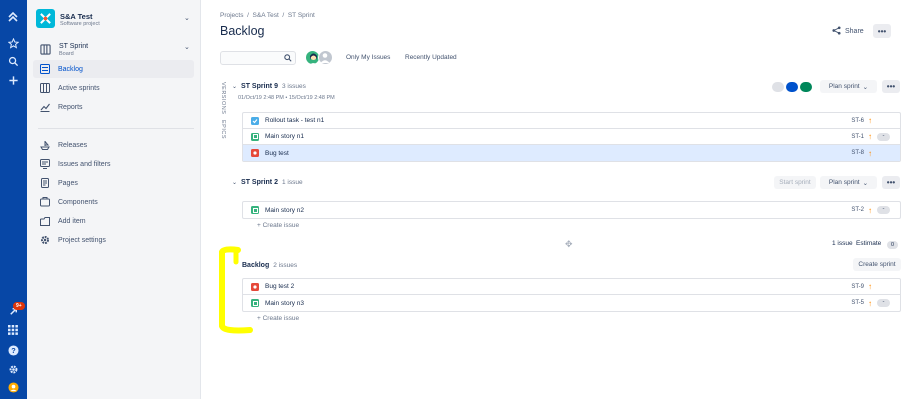 The width and height of the screenshot is (910, 399). Describe the element at coordinates (113, 69) in the screenshot. I see `sidebar-item-backlog: Backlog` at that location.